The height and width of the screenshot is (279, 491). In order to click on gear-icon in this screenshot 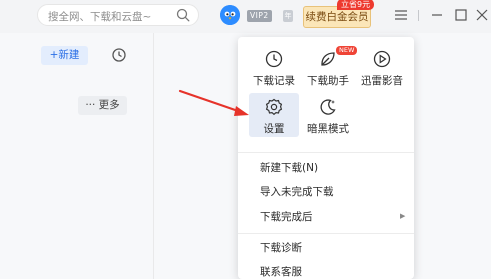, I will do `click(274, 107)`.